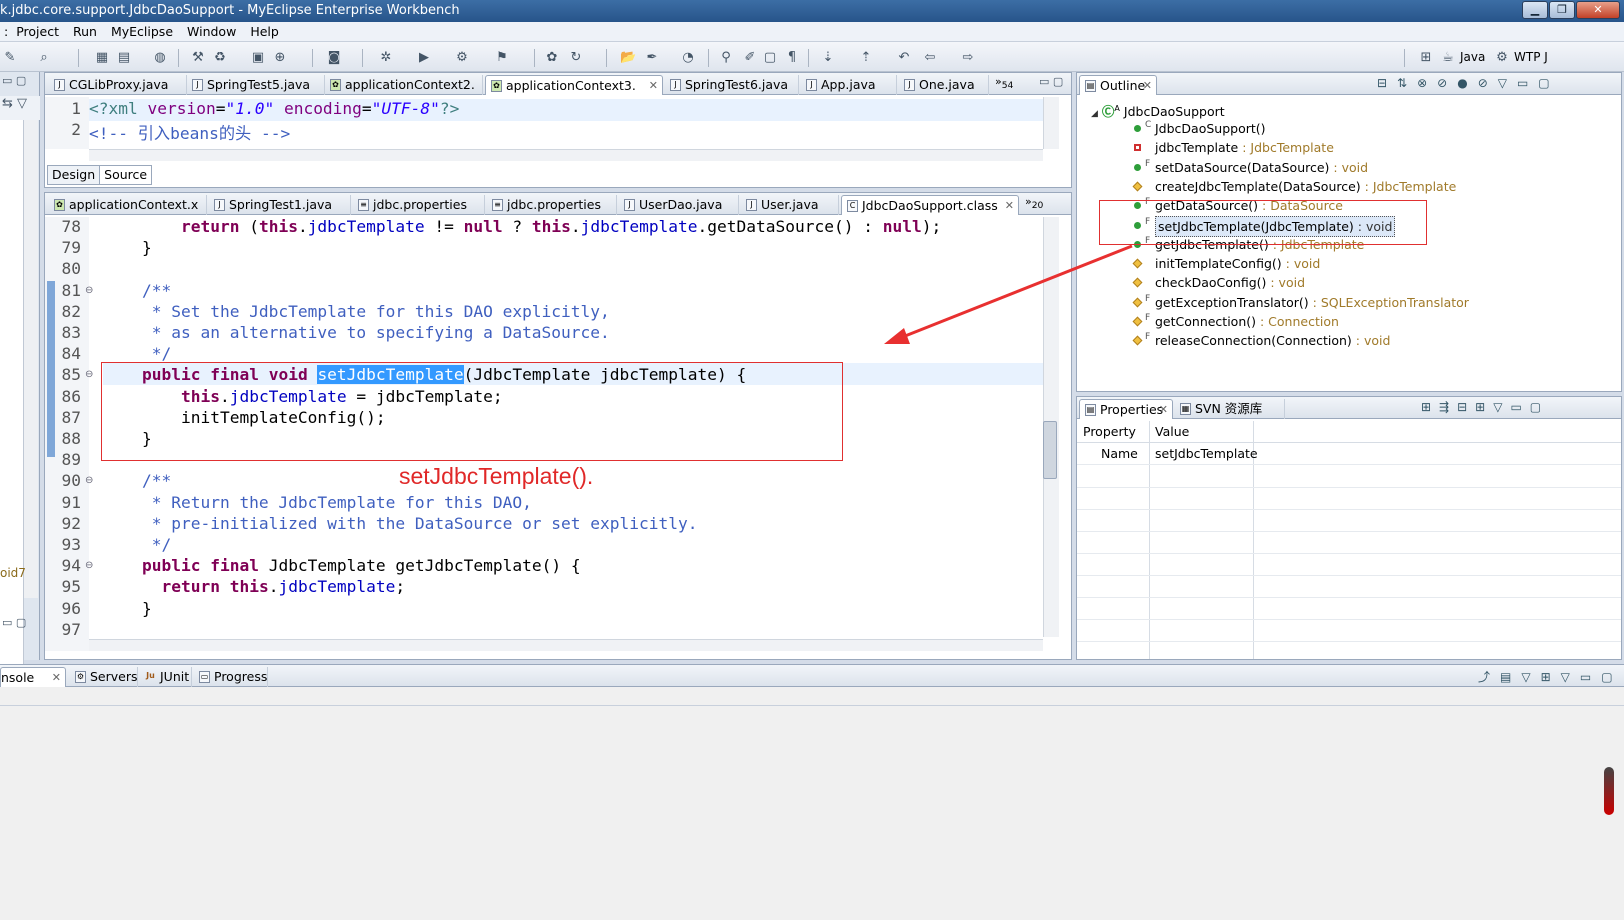 The height and width of the screenshot is (920, 1624). What do you see at coordinates (1502, 58) in the screenshot?
I see `wtp-perspective-icon: ⚙` at bounding box center [1502, 58].